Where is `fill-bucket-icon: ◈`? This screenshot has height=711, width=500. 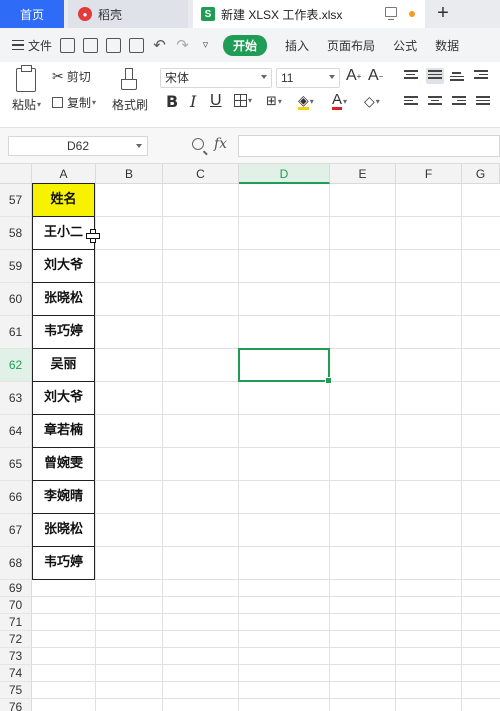 fill-bucket-icon: ◈ is located at coordinates (303, 101).